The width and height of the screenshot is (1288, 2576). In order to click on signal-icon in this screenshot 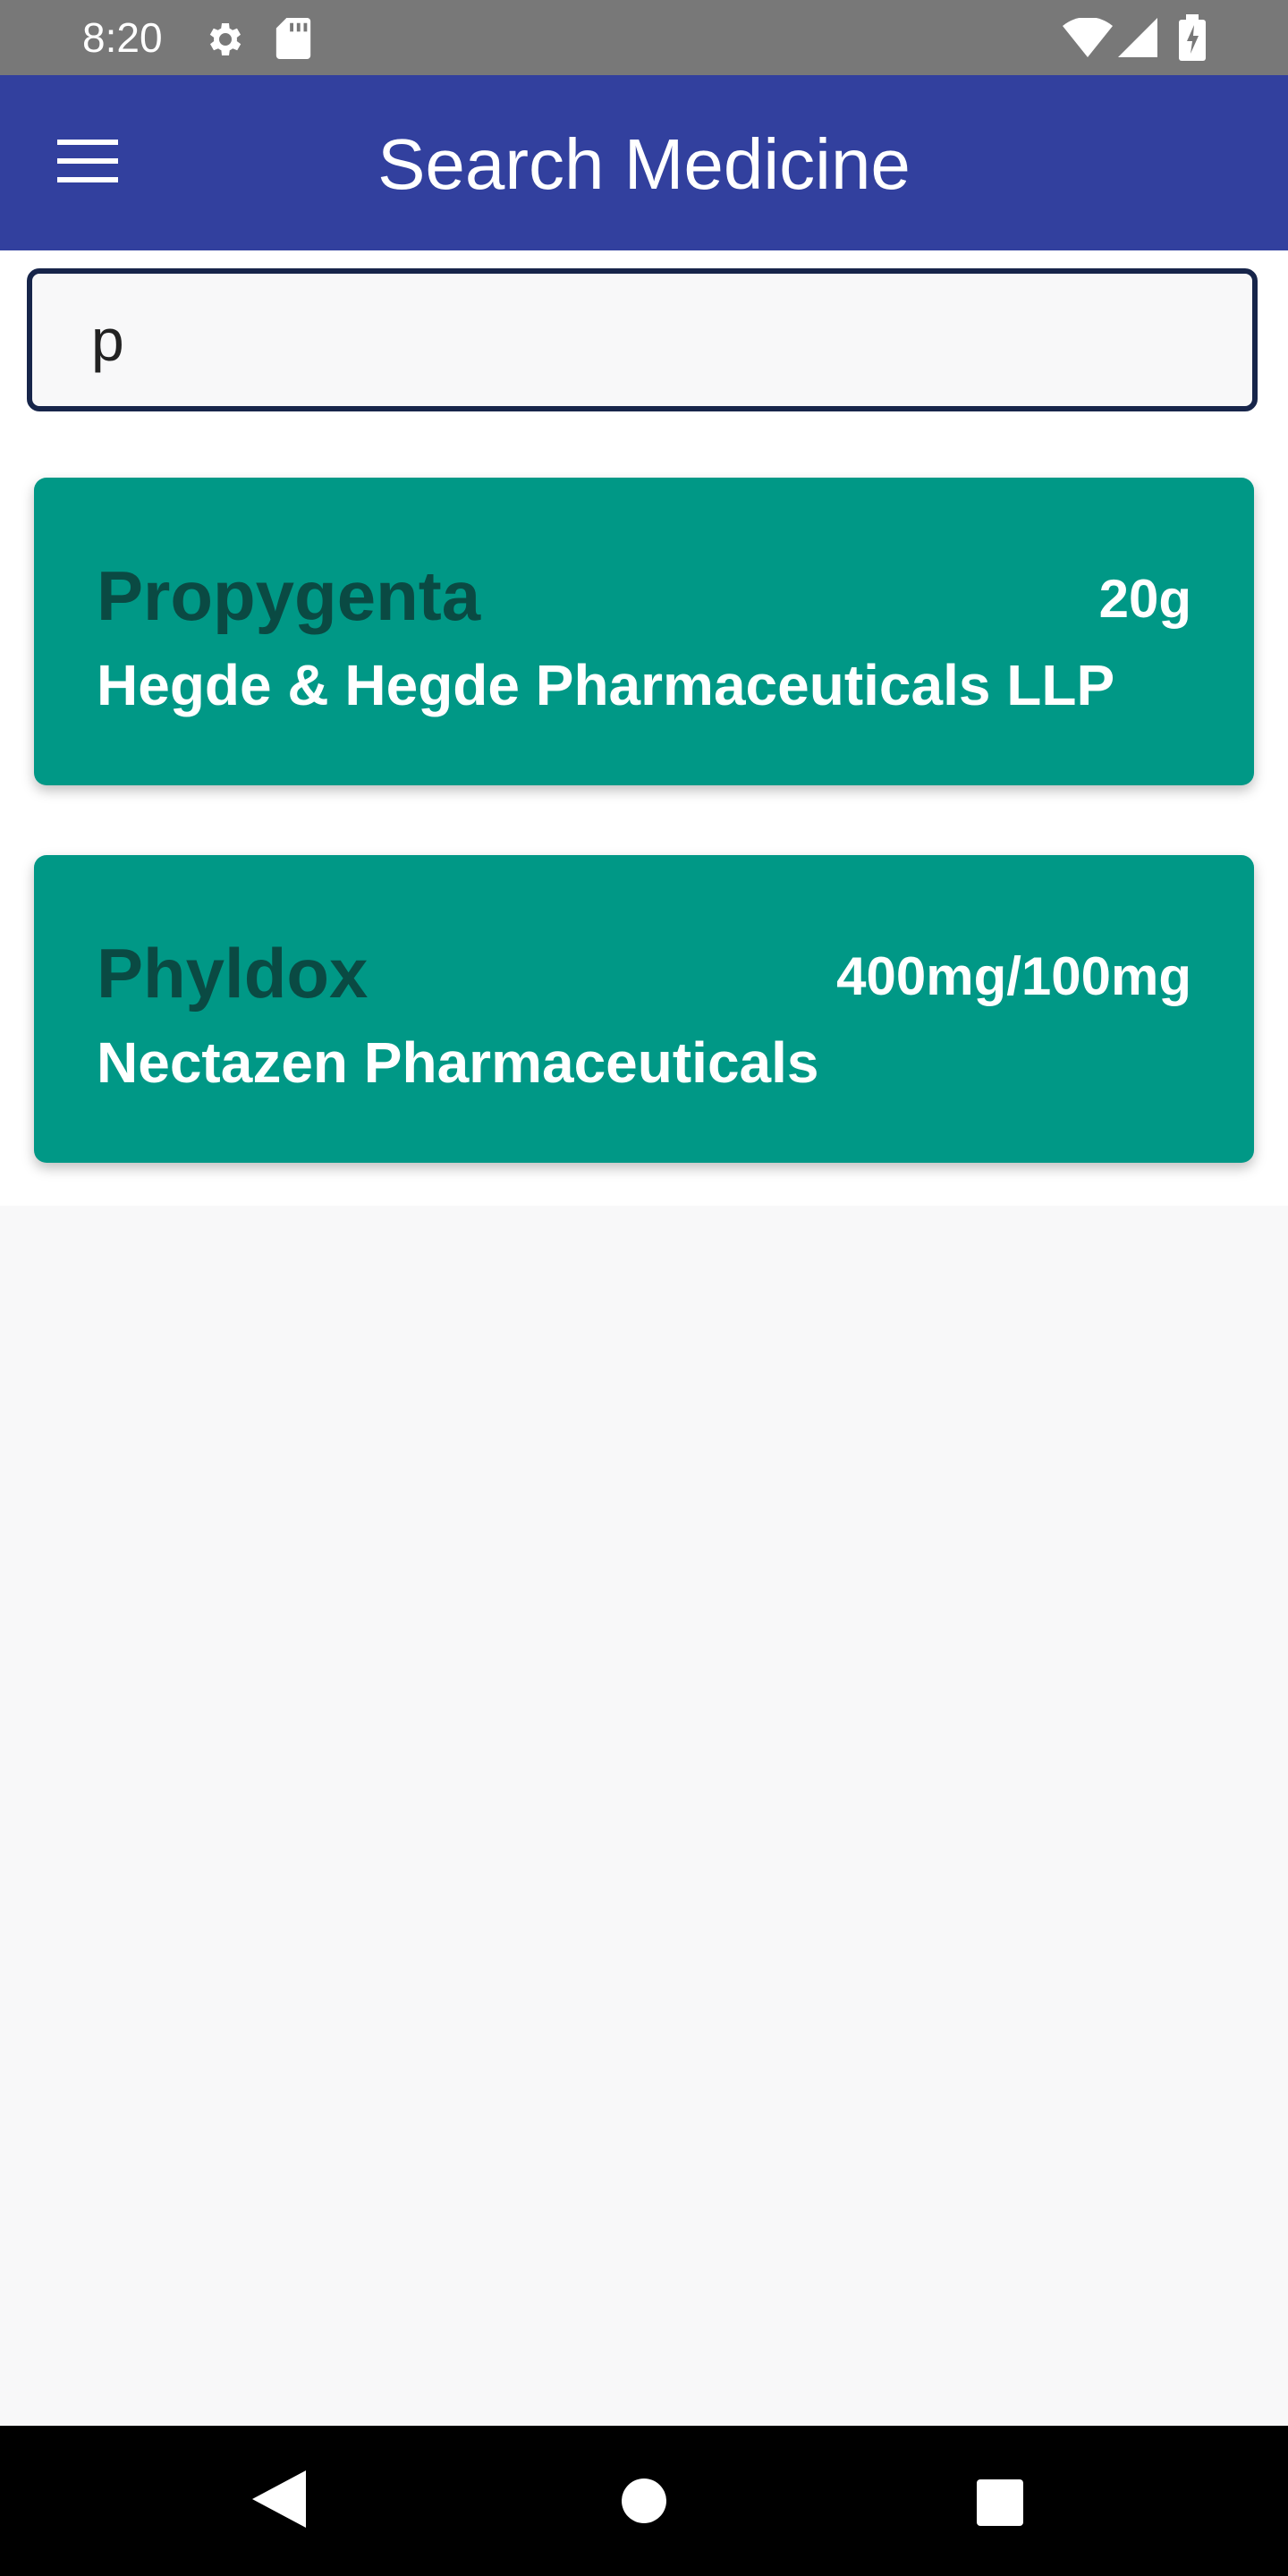, I will do `click(1137, 40)`.